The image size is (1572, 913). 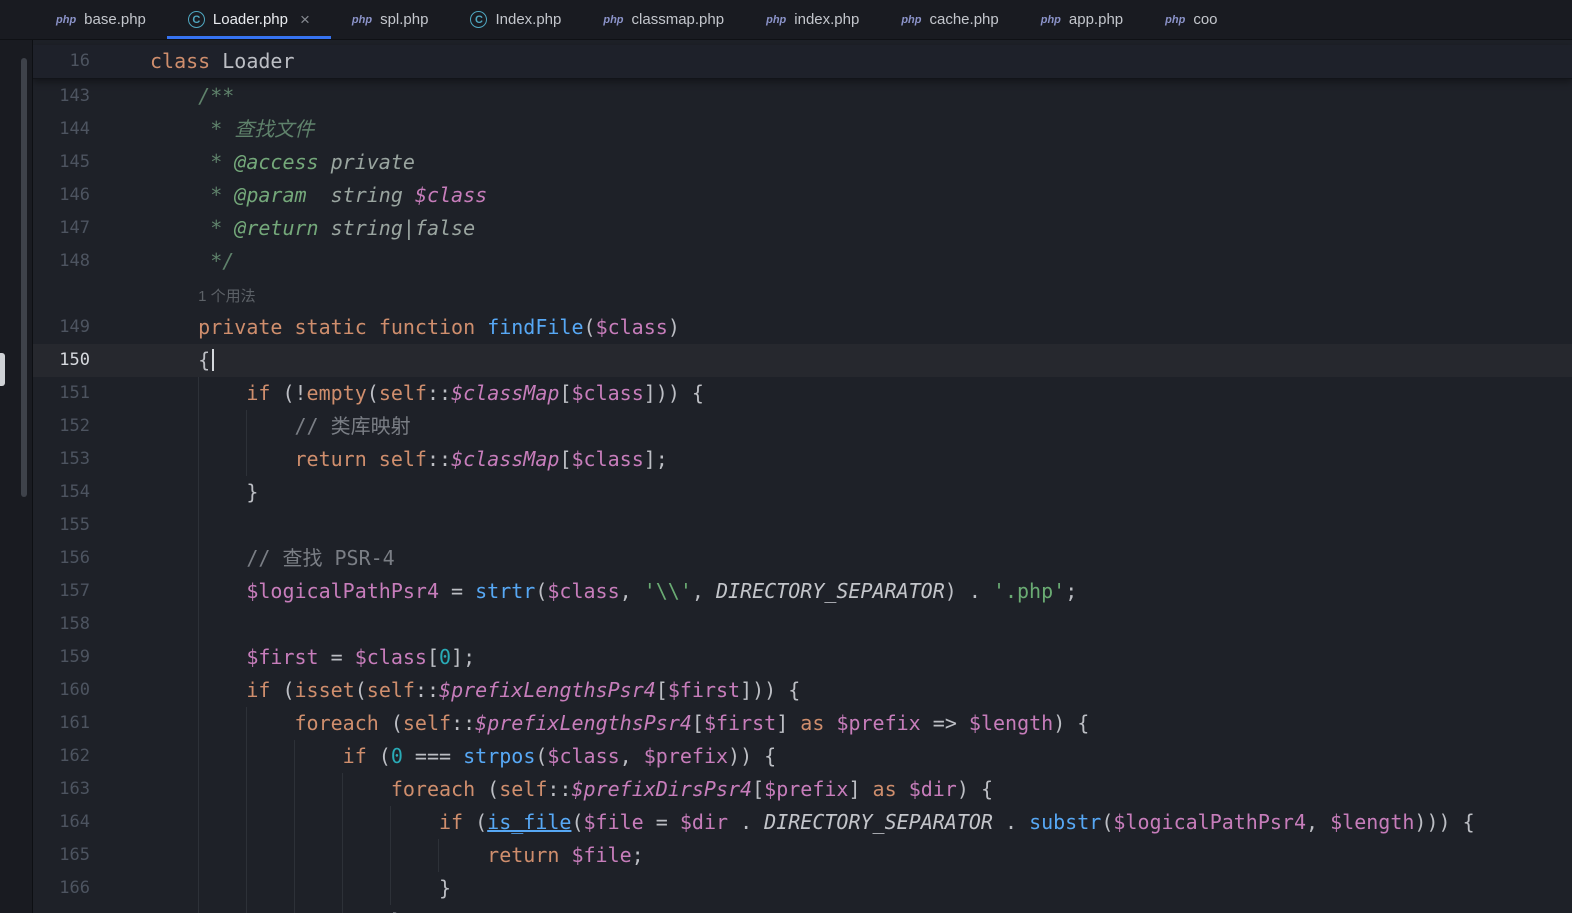 I want to click on tool-window-indicator, so click(x=2, y=369).